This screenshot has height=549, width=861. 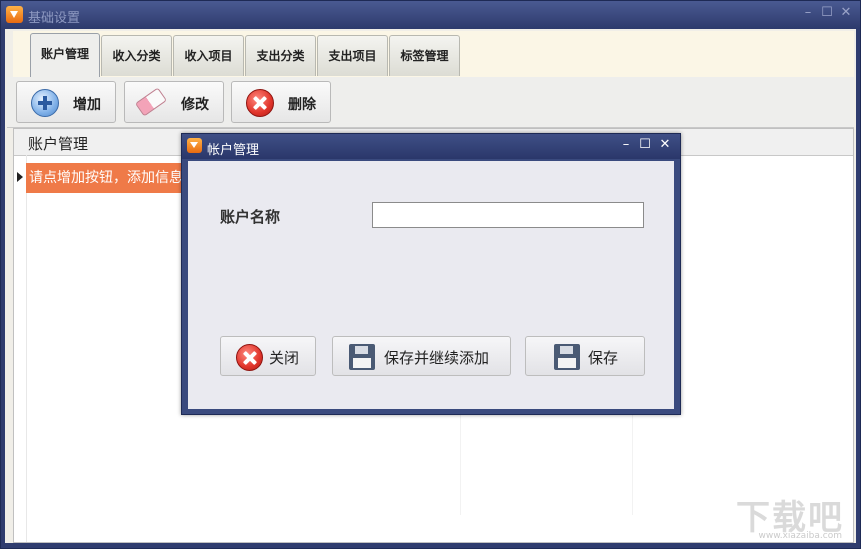 What do you see at coordinates (45, 103) in the screenshot?
I see `add-icon` at bounding box center [45, 103].